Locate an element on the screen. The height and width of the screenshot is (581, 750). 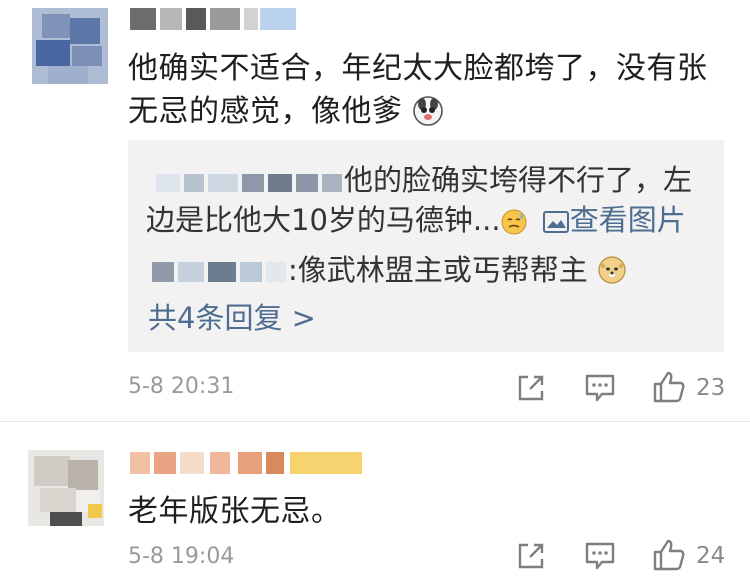
comment-time: 5-8 19:04 is located at coordinates (181, 556).